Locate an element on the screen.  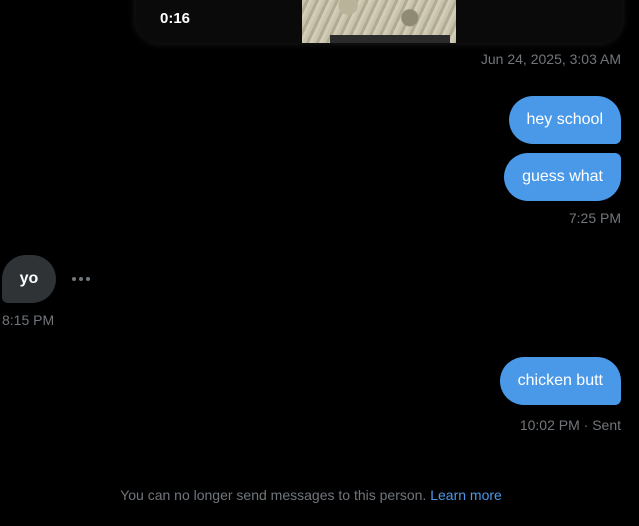
sent-message-bubble: guess what is located at coordinates (562, 177).